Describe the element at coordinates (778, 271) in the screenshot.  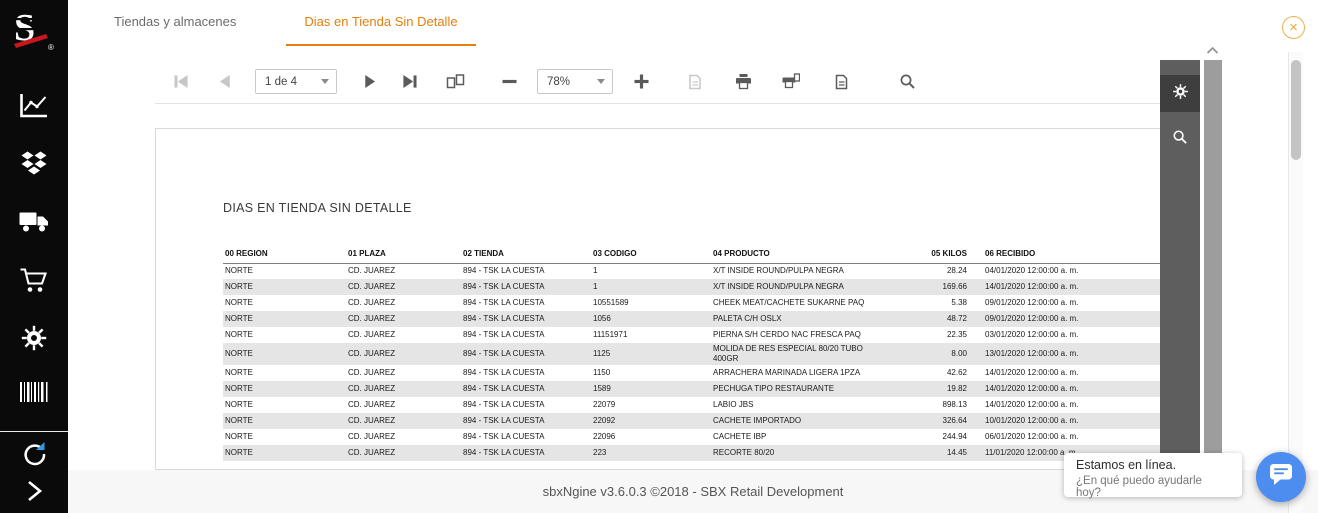
I see `table-cell: X/T INSIDE ROUND/PULPA NEGRA` at that location.